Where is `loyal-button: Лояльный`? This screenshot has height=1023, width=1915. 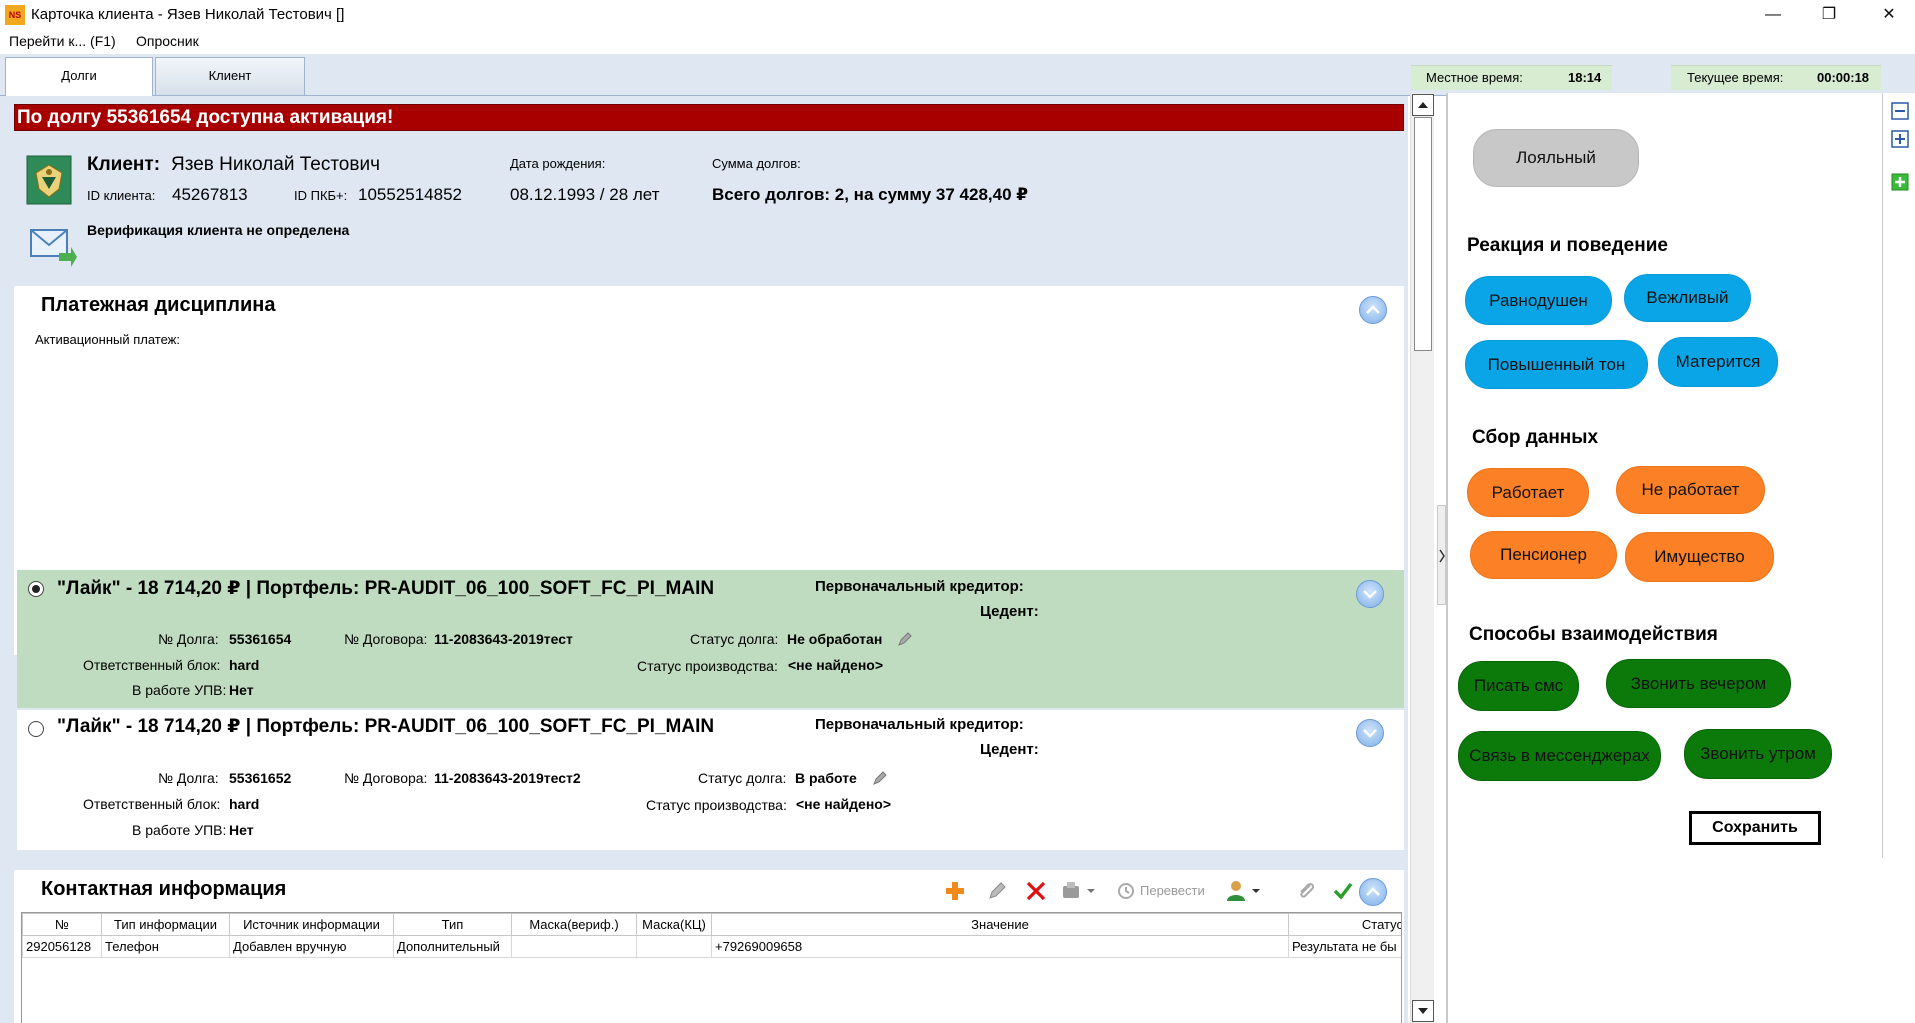
loyal-button: Лояльный is located at coordinates (1556, 158).